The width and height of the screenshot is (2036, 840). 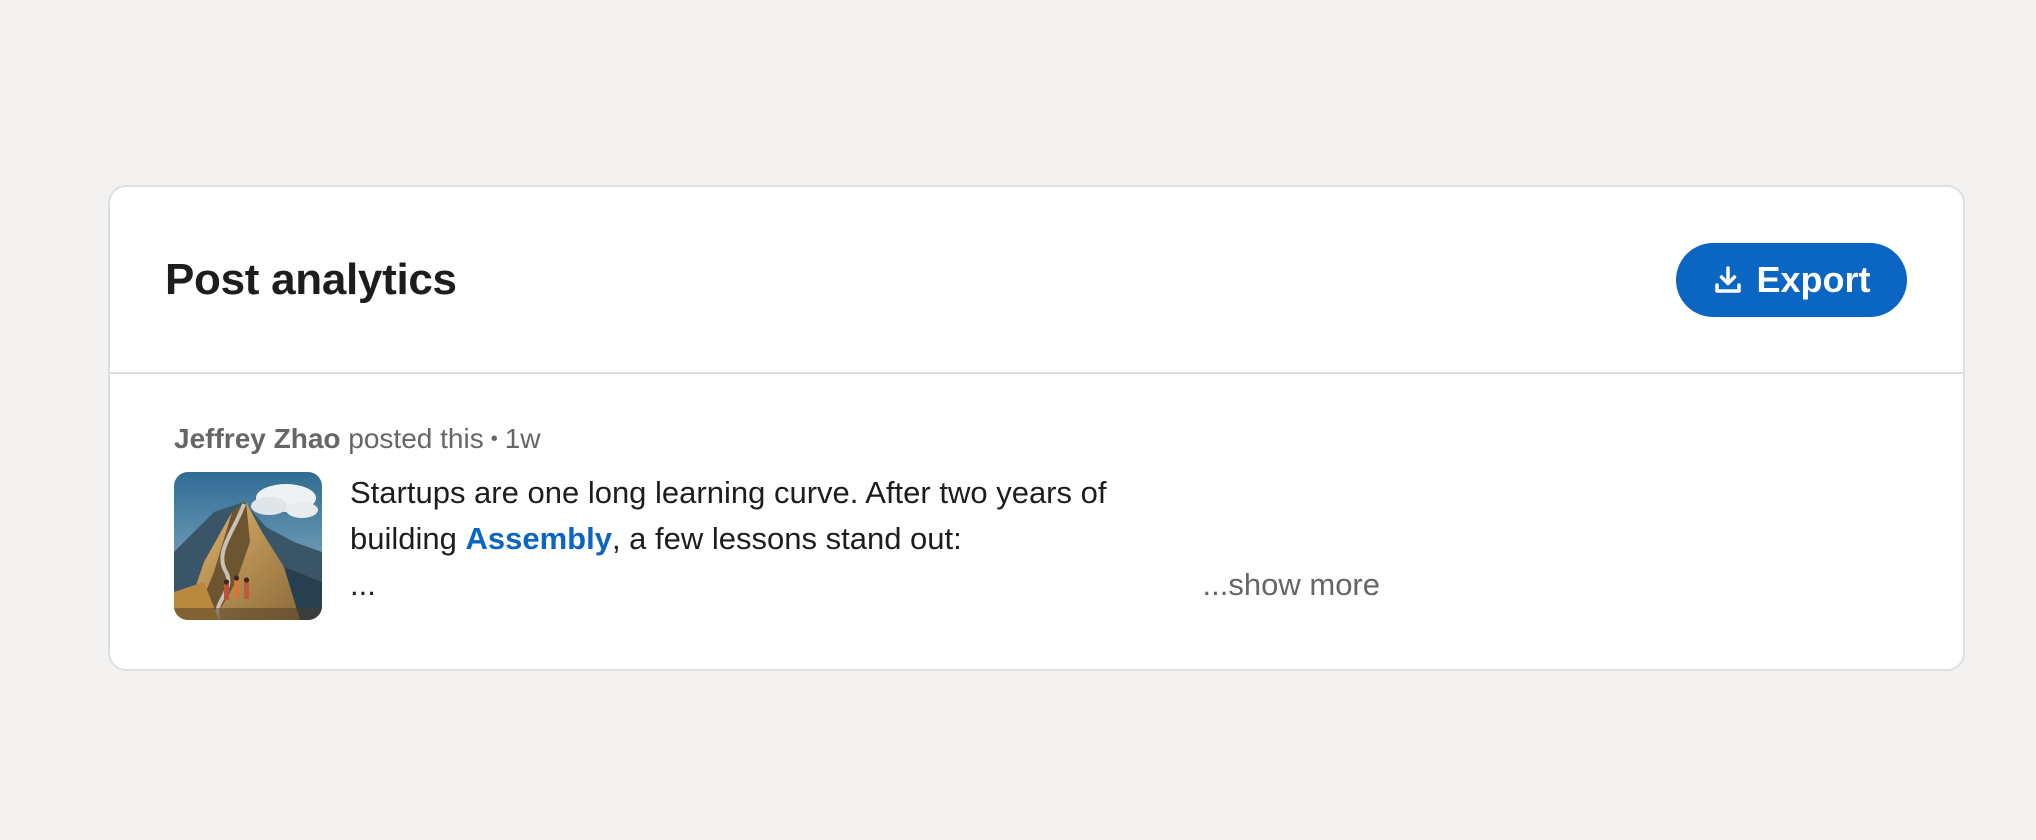 I want to click on export-label: Export, so click(x=1813, y=279).